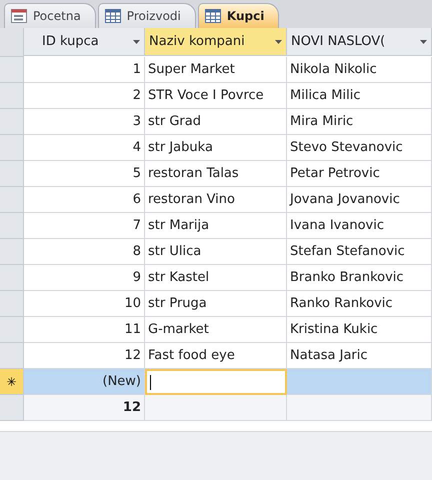  I want to click on table-cell: 2, so click(84, 96).